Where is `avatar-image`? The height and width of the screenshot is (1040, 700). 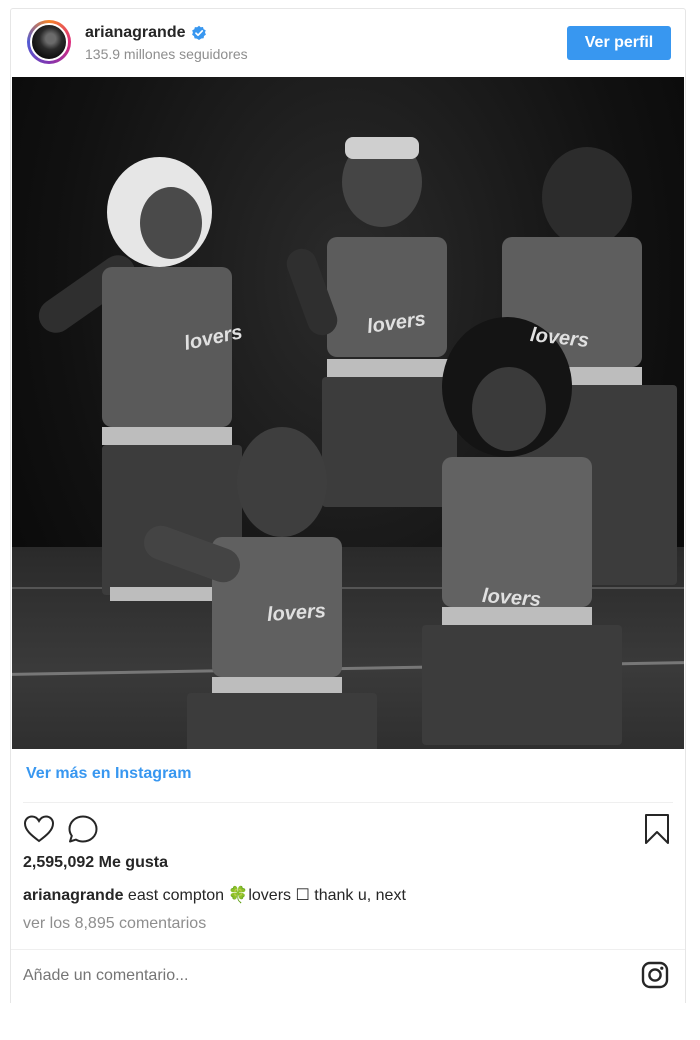
avatar-image is located at coordinates (49, 42).